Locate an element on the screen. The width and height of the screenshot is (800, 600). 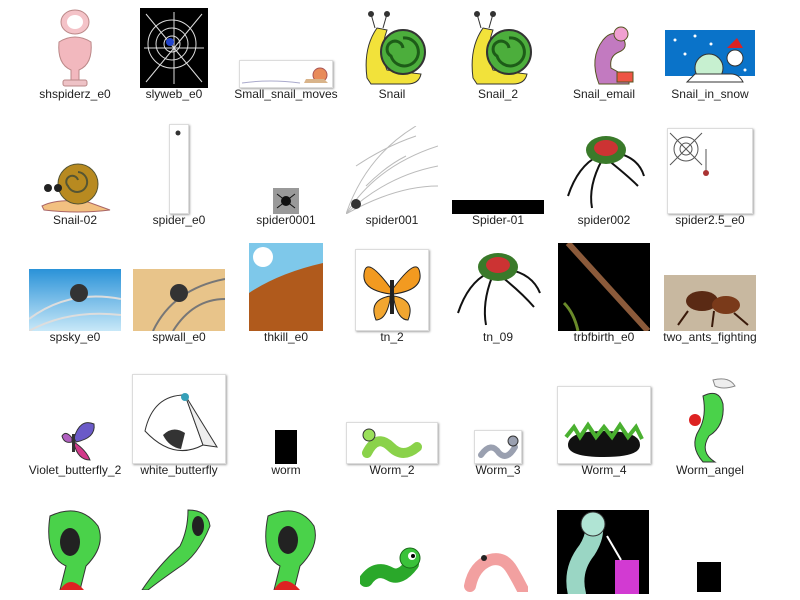
file-item: Spider-01 is located at coordinates (498, 185).